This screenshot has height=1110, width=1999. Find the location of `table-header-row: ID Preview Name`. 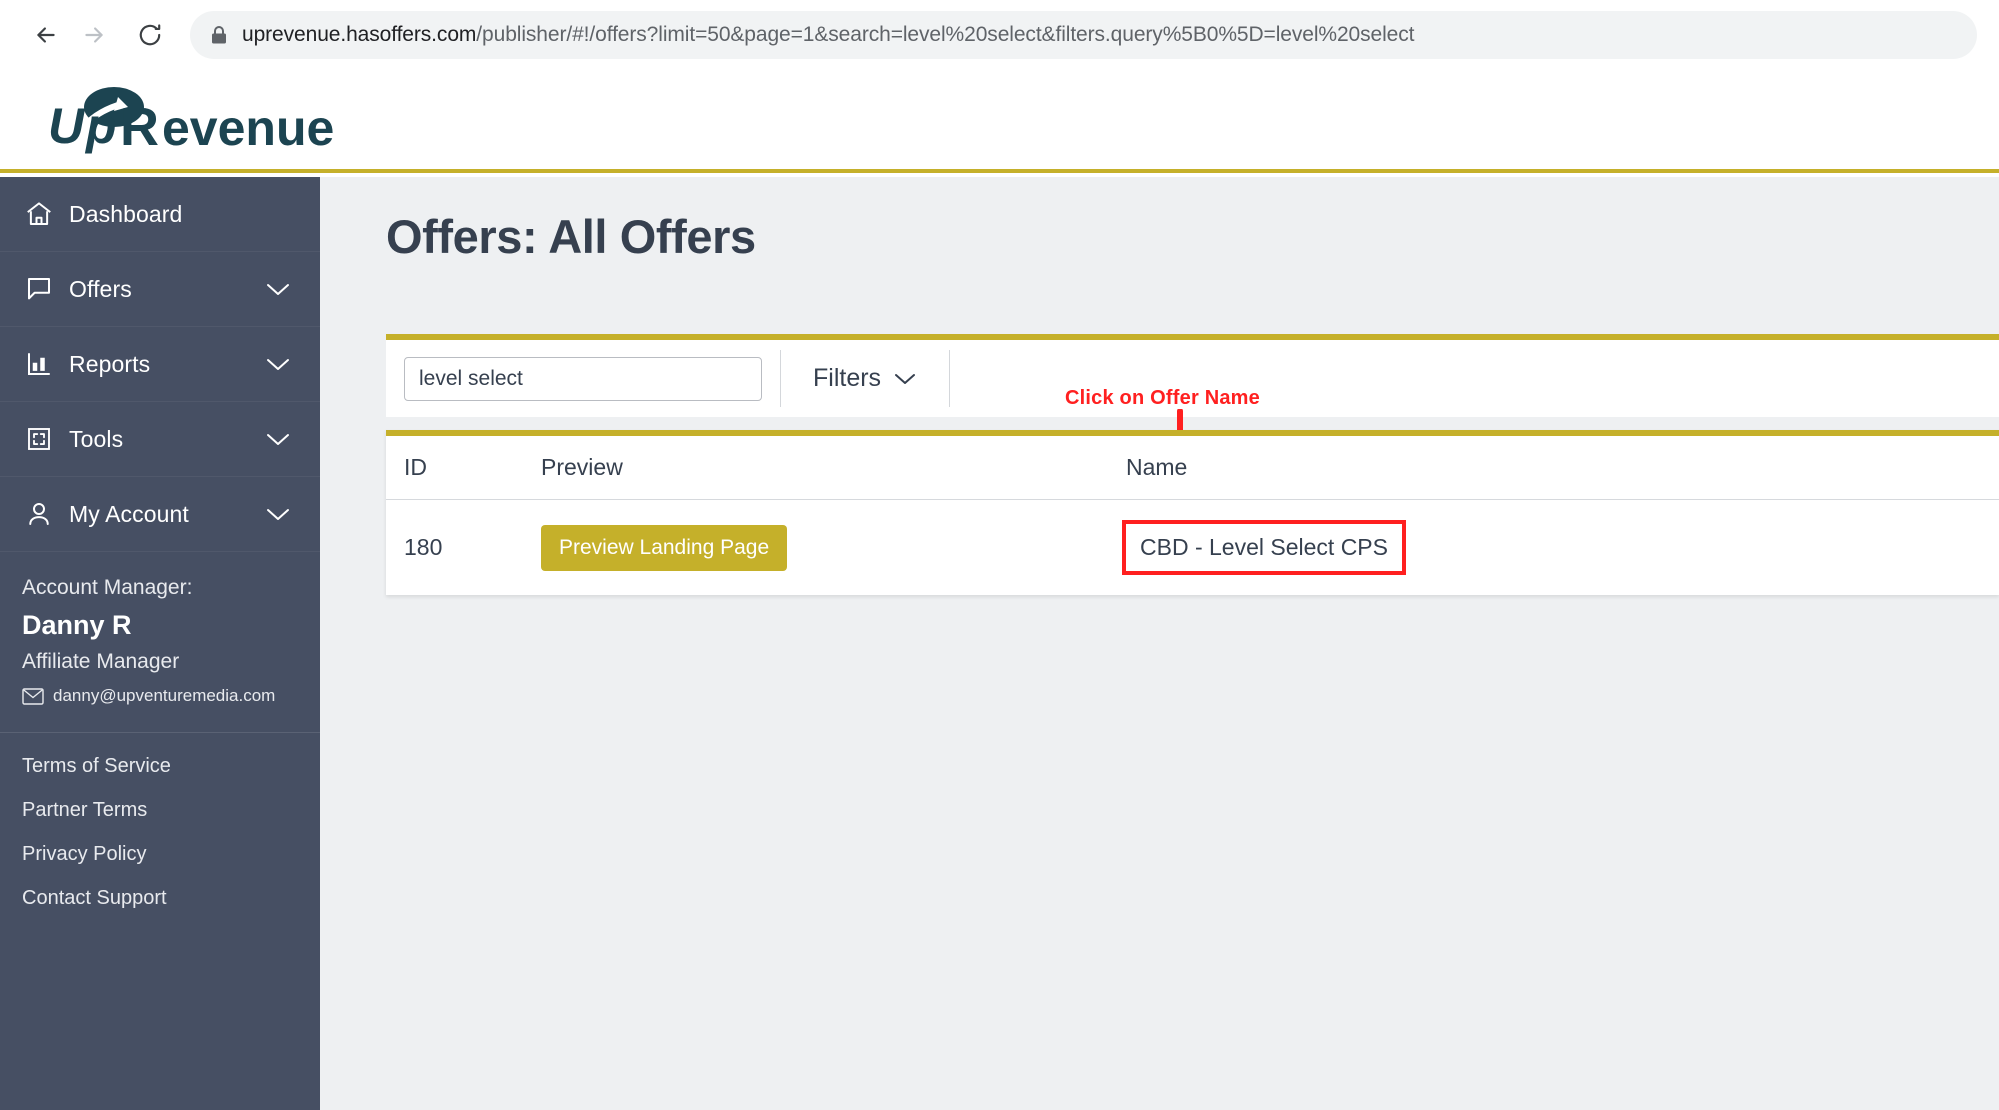

table-header-row: ID Preview Name is located at coordinates (1192, 468).